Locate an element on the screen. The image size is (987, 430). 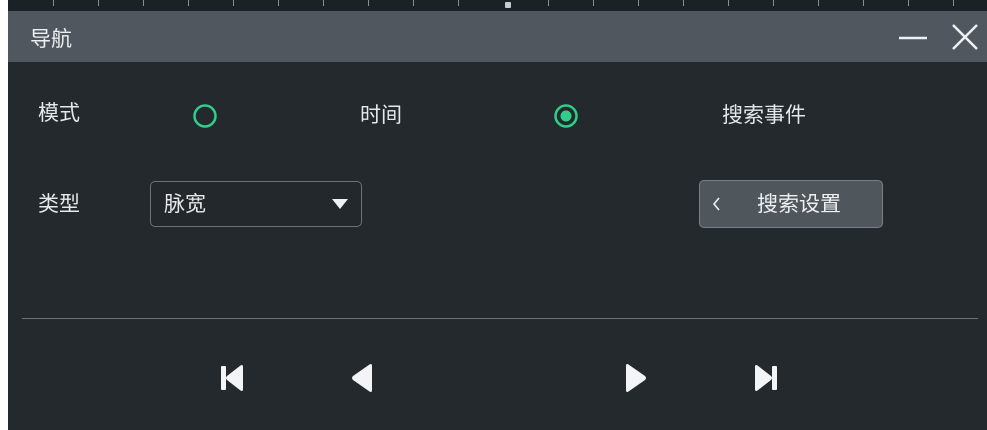
radio-mode-time is located at coordinates (205, 116).